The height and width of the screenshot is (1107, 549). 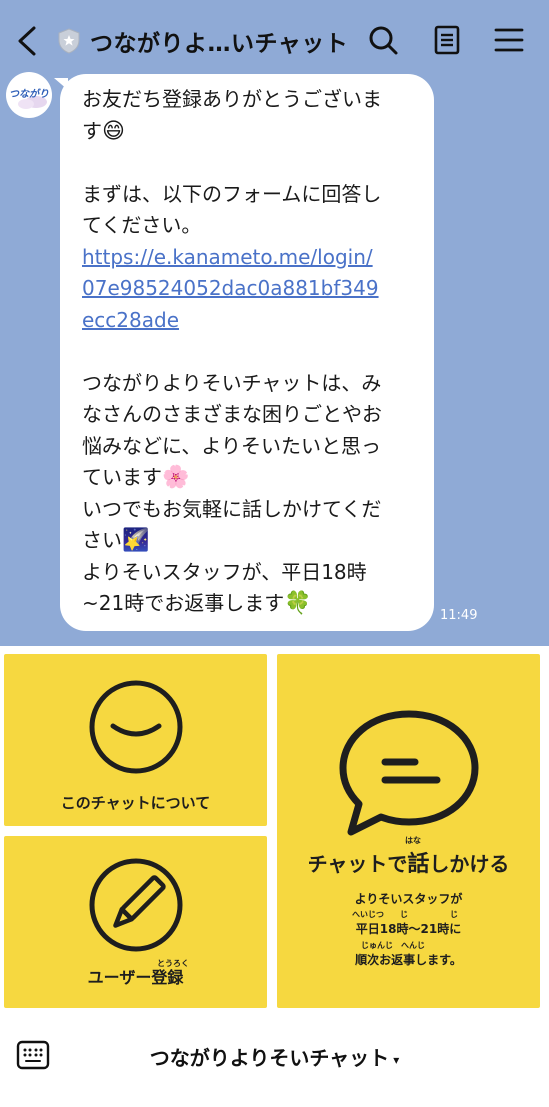 What do you see at coordinates (232, 382) in the screenshot?
I see `msg-p1: つながりよりそいチャットは、み` at bounding box center [232, 382].